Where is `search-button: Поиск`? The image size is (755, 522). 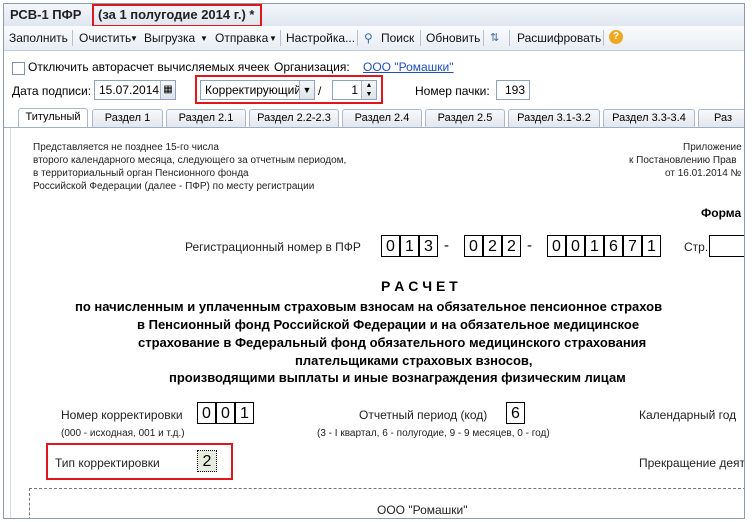 search-button: Поиск is located at coordinates (397, 38).